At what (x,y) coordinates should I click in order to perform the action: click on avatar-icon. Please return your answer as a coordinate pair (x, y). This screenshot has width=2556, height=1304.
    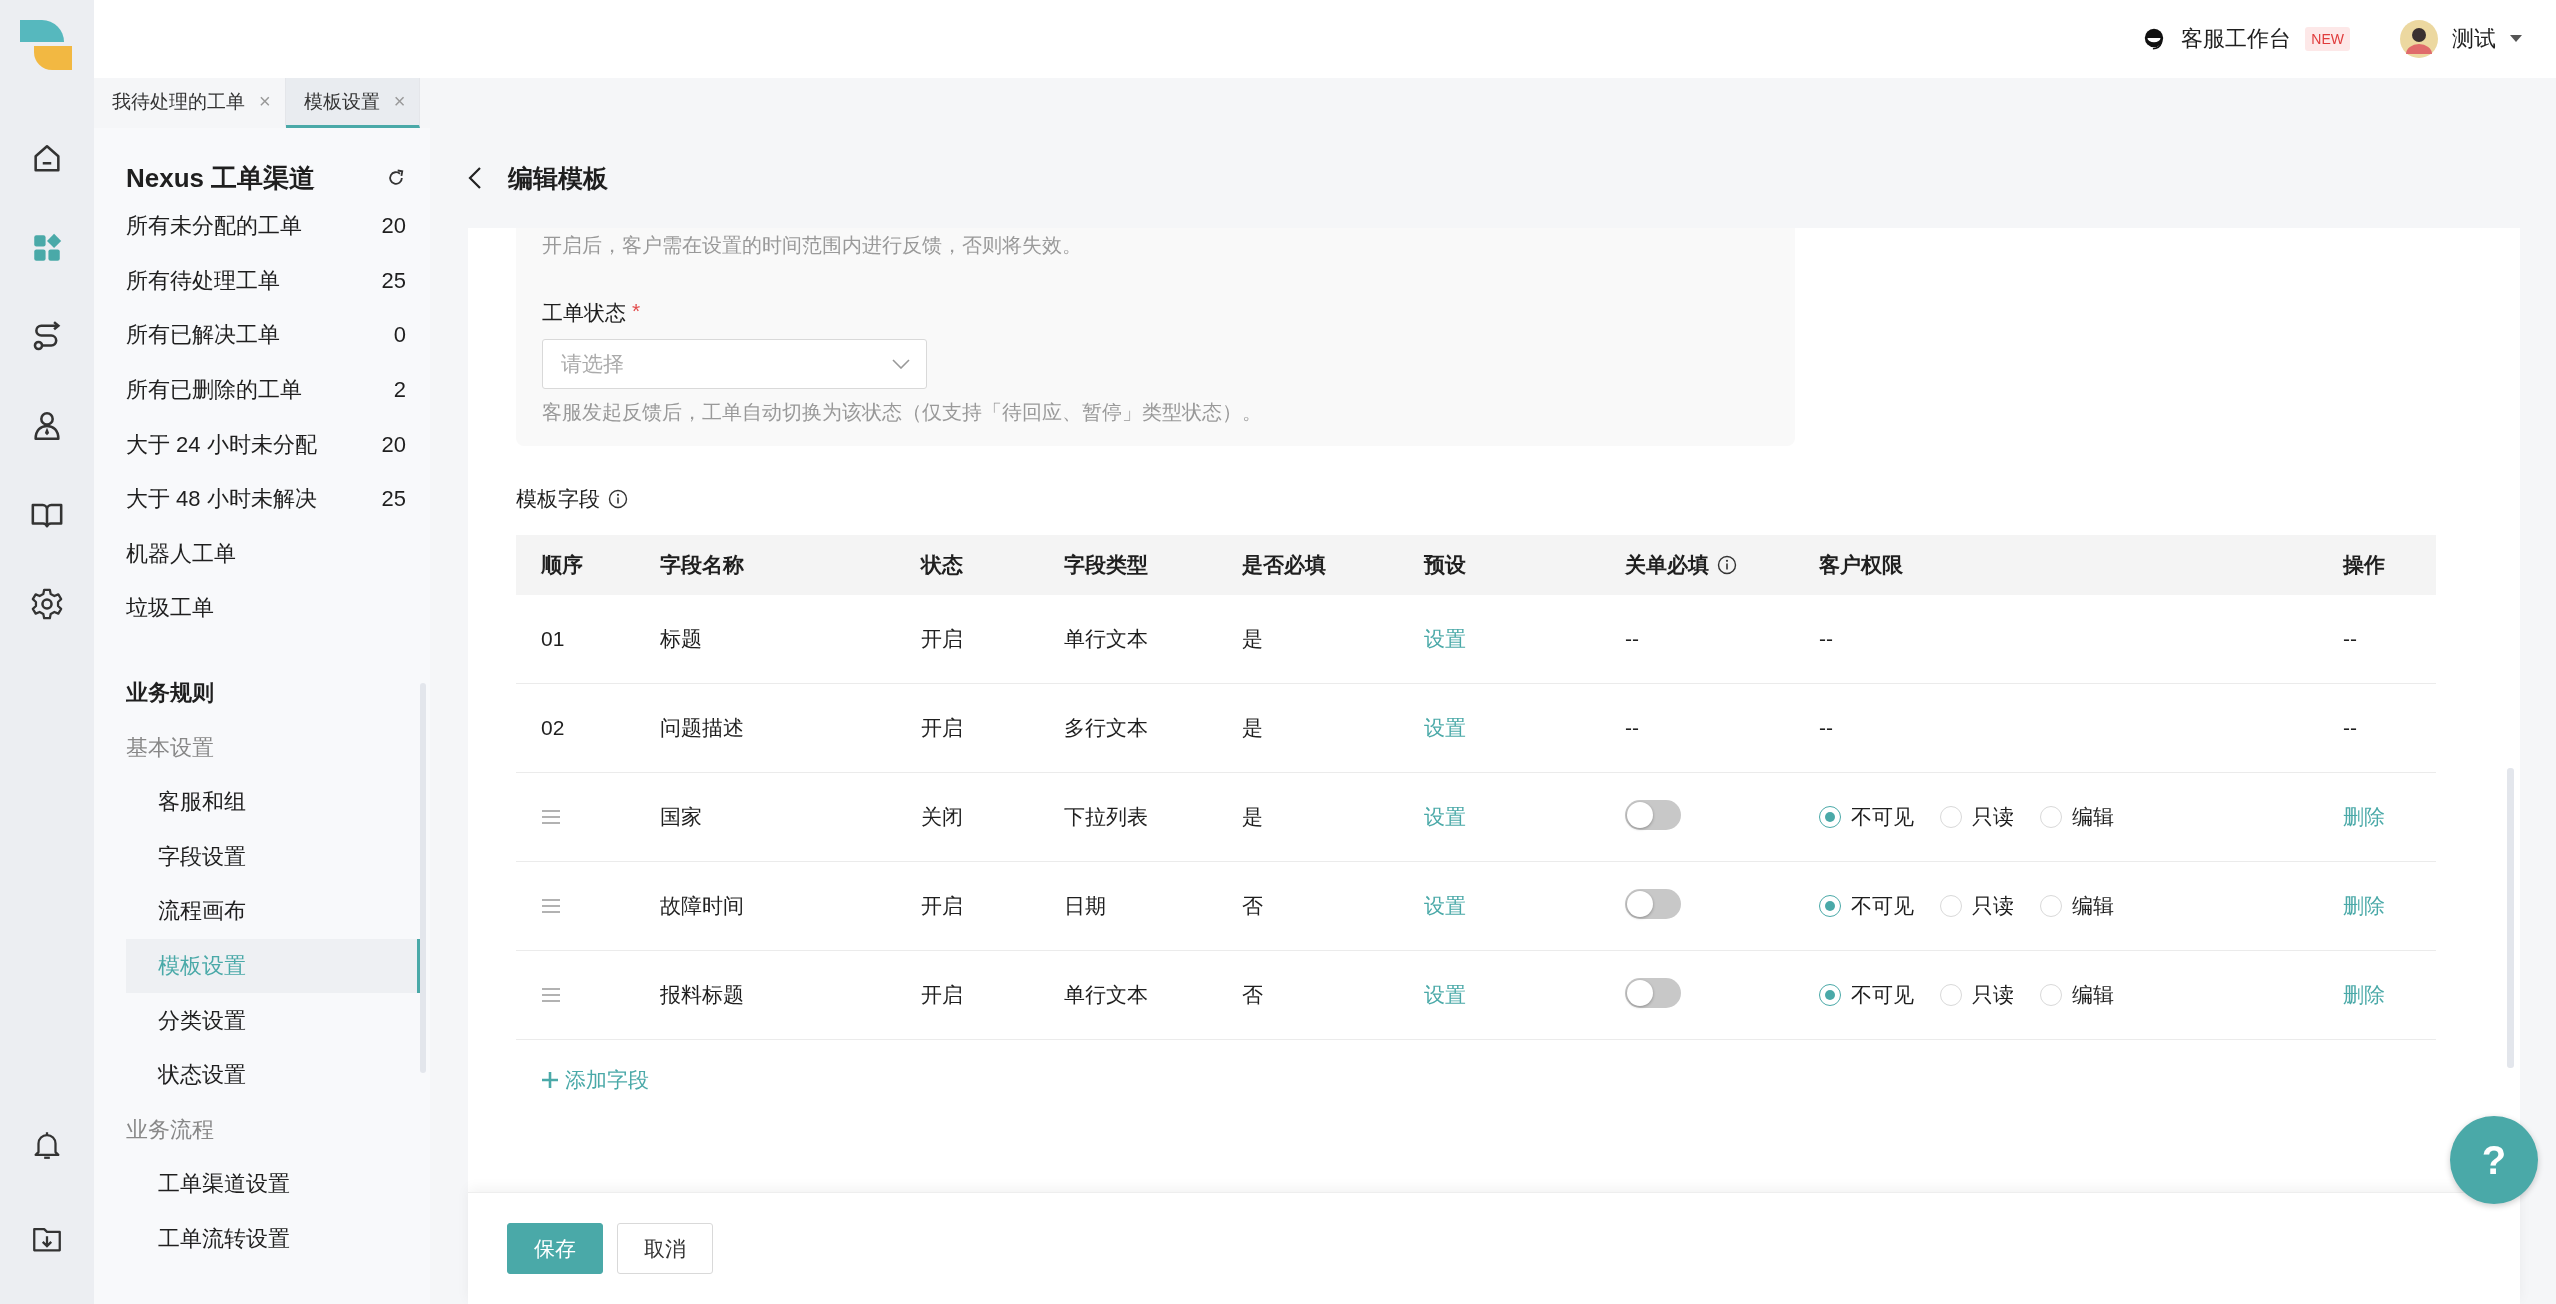
    Looking at the image, I should click on (2419, 39).